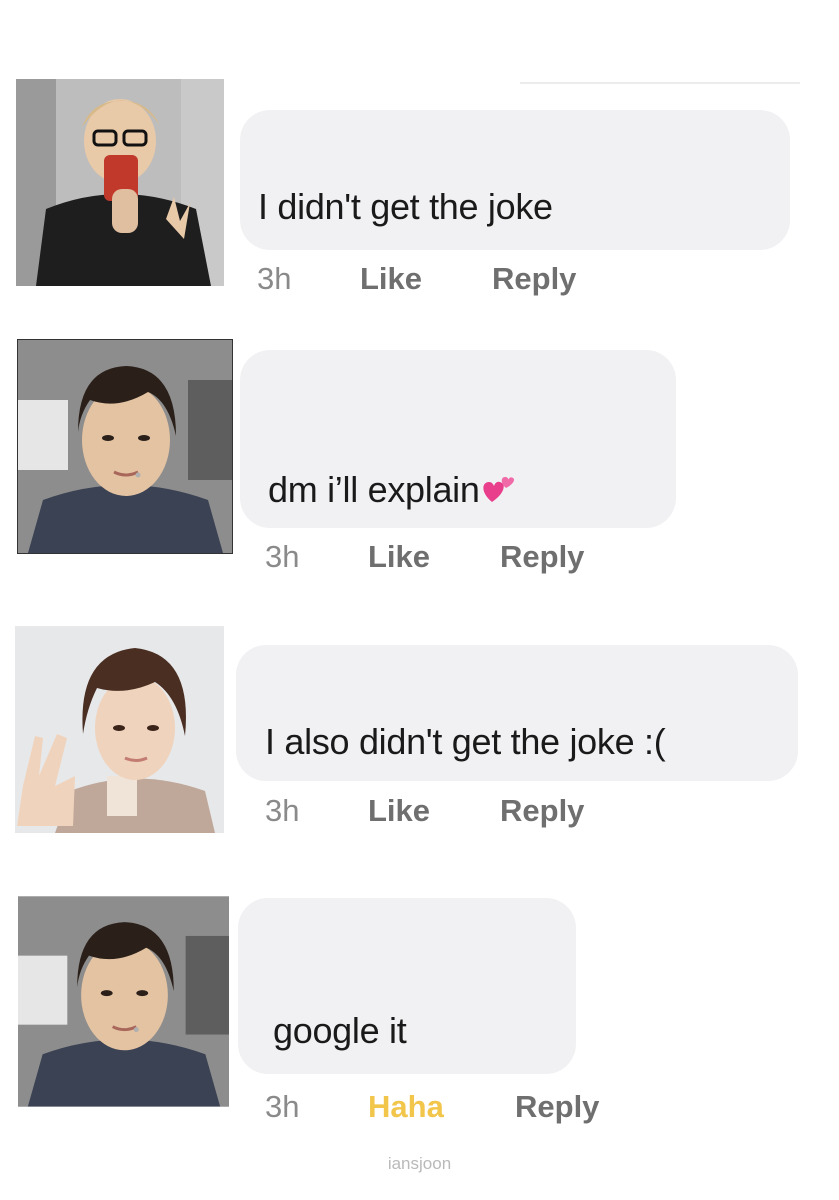 The image size is (839, 1200). I want to click on comment-text: I didn't get the joke, so click(405, 206).